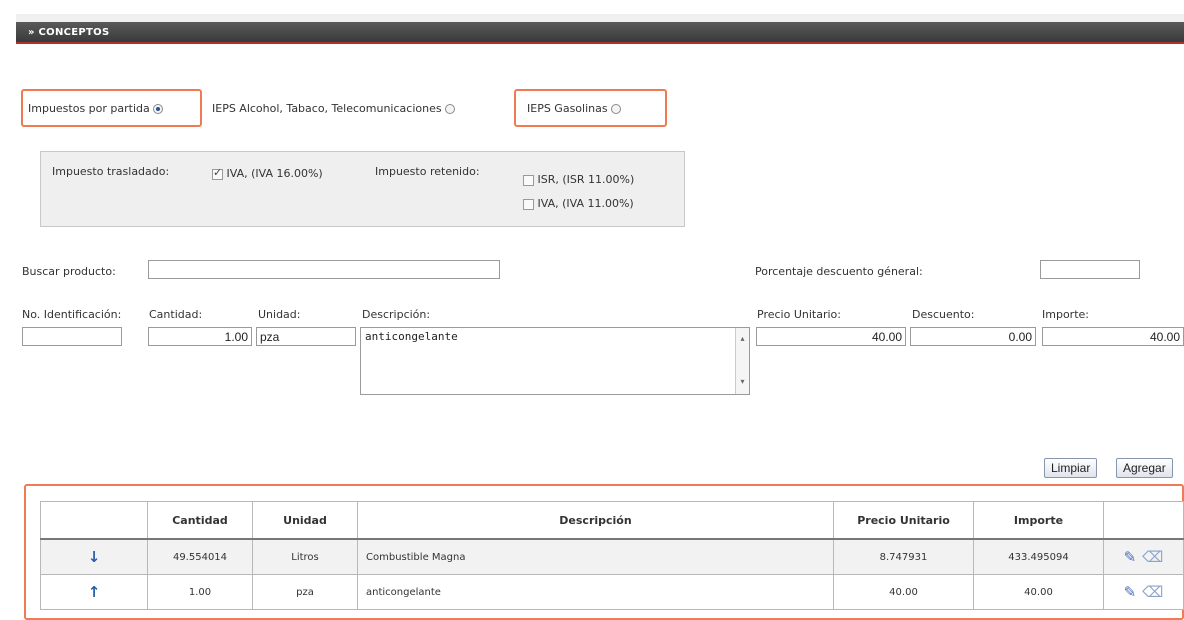 Image resolution: width=1184 pixels, height=620 pixels. I want to click on col-header-cantidad: Cantidad, so click(200, 520).